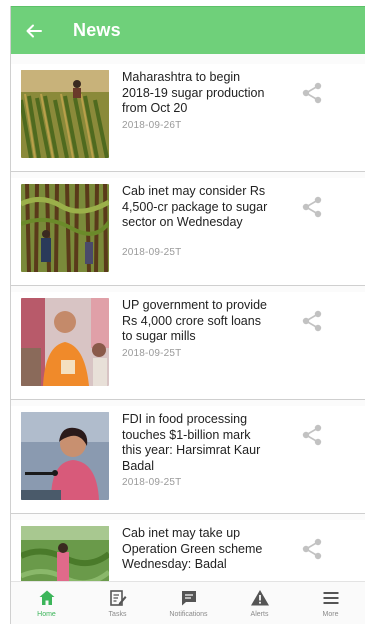  Describe the element at coordinates (117, 598) in the screenshot. I see `edit-note-icon` at that location.